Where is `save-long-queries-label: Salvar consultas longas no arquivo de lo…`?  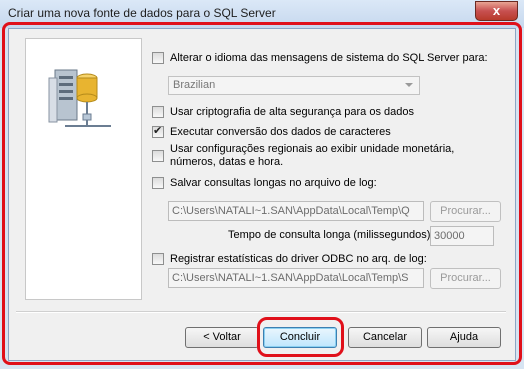
save-long-queries-label: Salvar consultas longas no arquivo de lo… is located at coordinates (273, 183).